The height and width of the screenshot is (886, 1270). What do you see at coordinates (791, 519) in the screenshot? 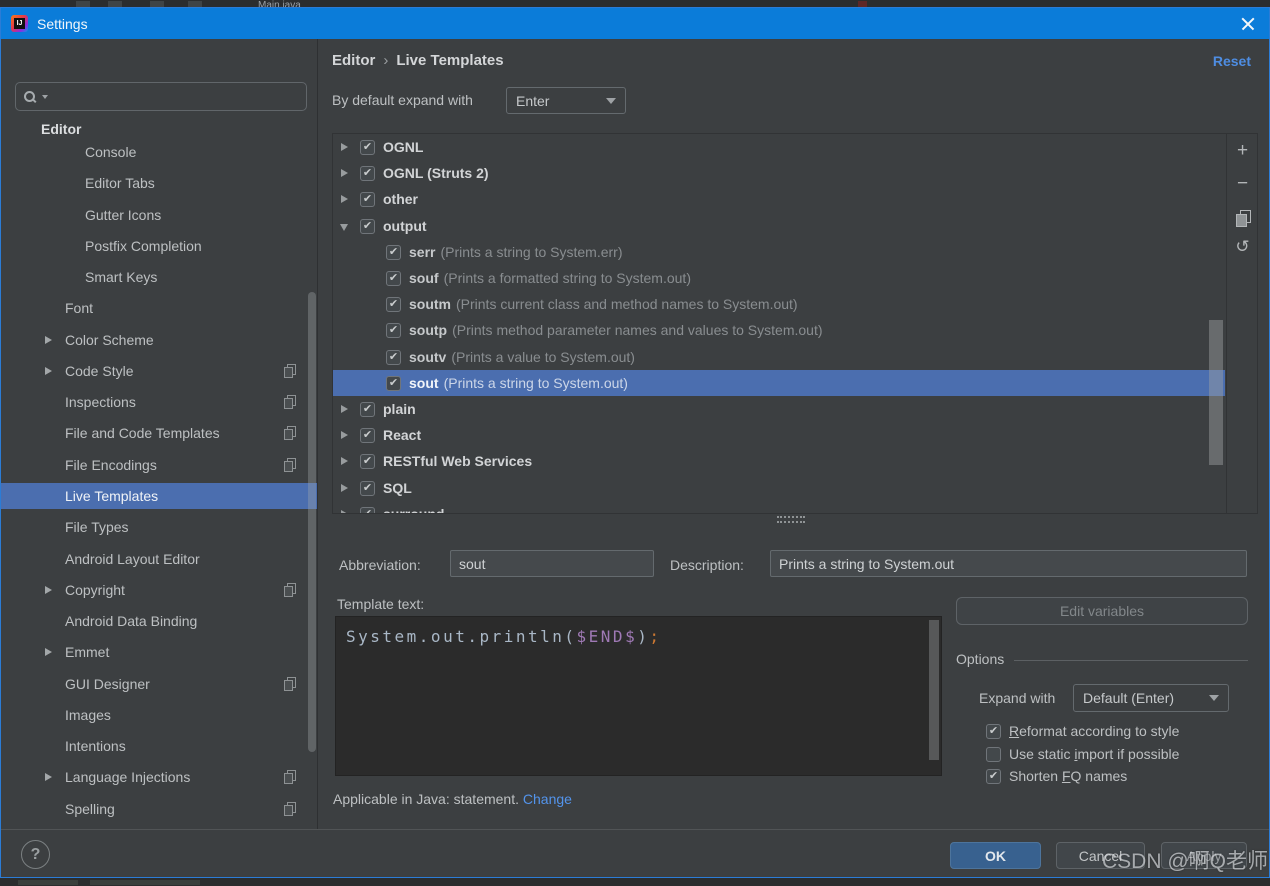
I see `splitter-grip` at bounding box center [791, 519].